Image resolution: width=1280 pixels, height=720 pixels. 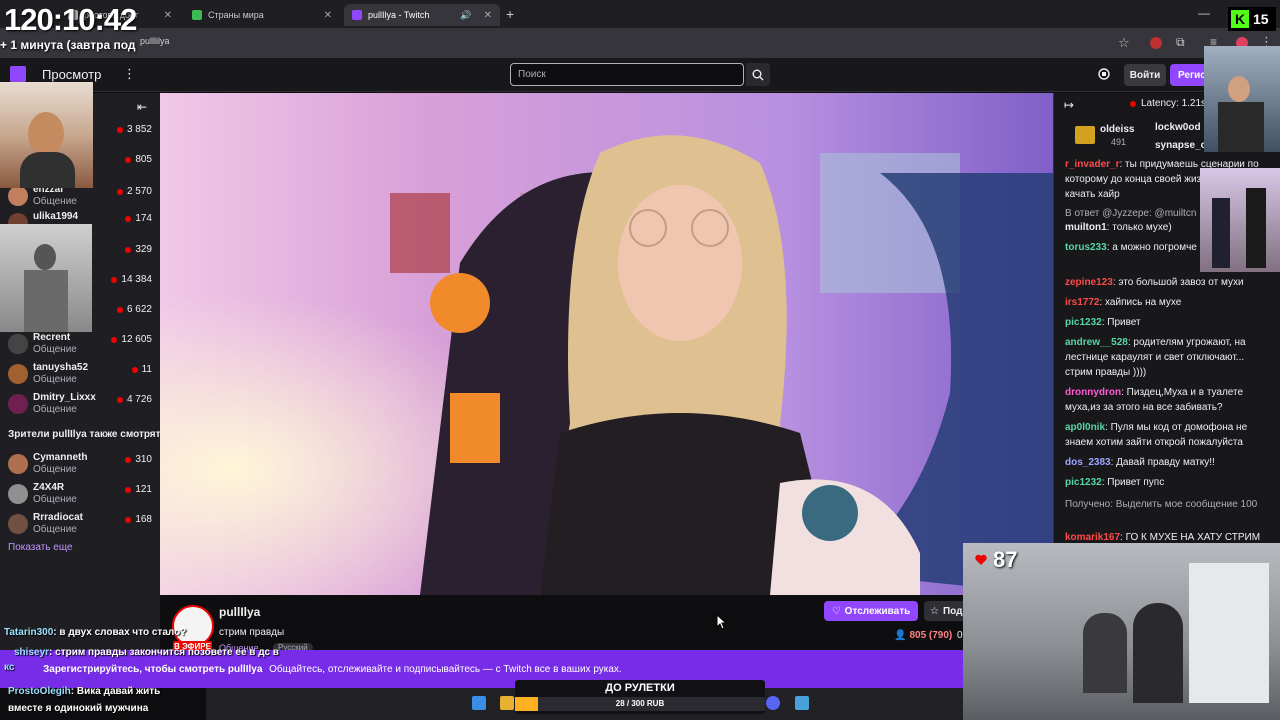 I want to click on notepad-icon, so click(x=802, y=703).